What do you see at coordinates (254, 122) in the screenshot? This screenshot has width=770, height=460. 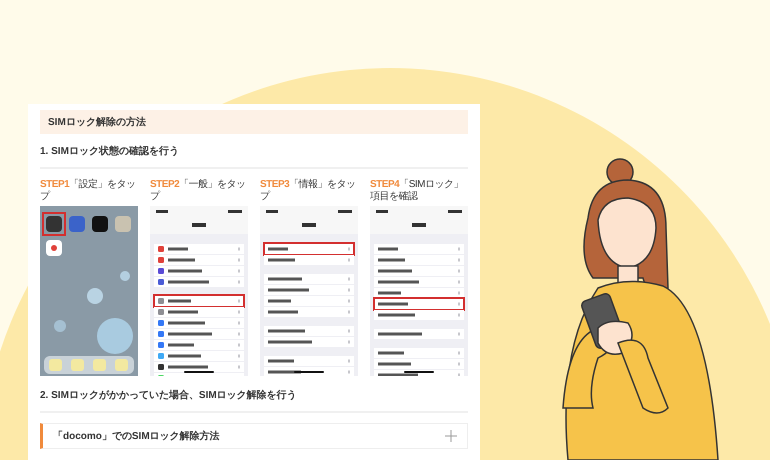 I see `card-title: SIMロック解除の方法` at bounding box center [254, 122].